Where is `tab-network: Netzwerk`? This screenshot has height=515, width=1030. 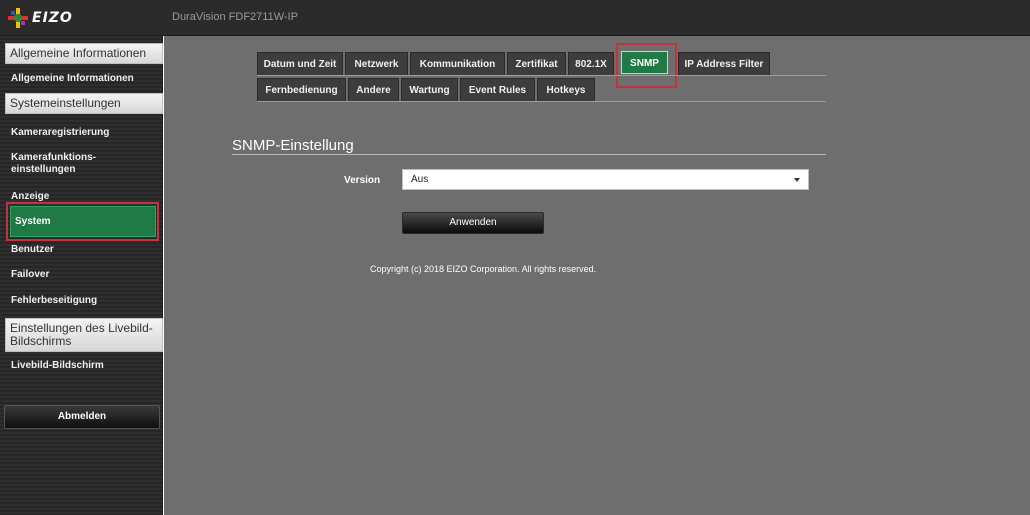 tab-network: Netzwerk is located at coordinates (376, 63).